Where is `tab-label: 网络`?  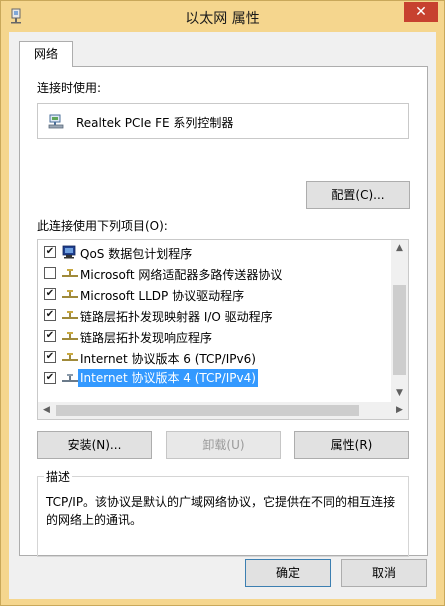 tab-label: 网络 is located at coordinates (45, 54).